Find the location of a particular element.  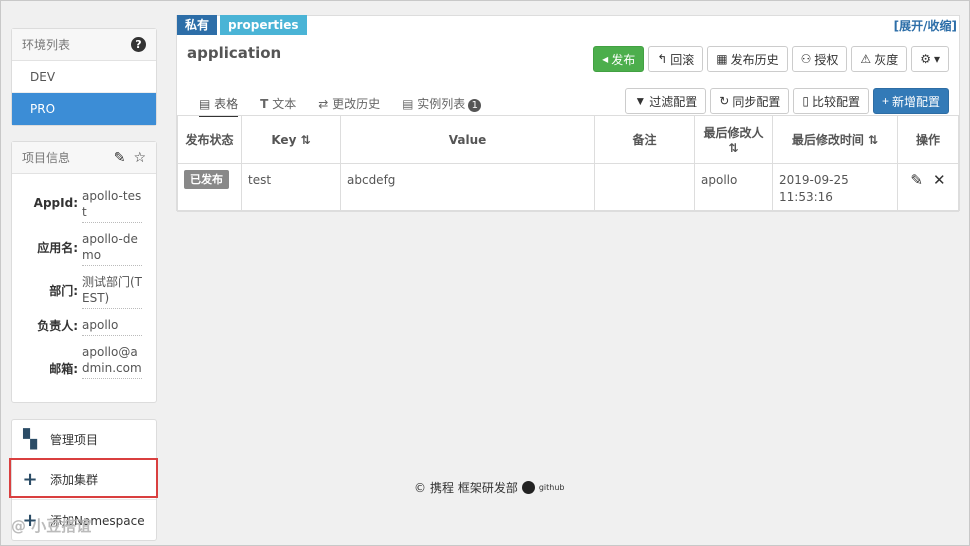

tab-instances: ▤ 实例列表 1 is located at coordinates (442, 106).